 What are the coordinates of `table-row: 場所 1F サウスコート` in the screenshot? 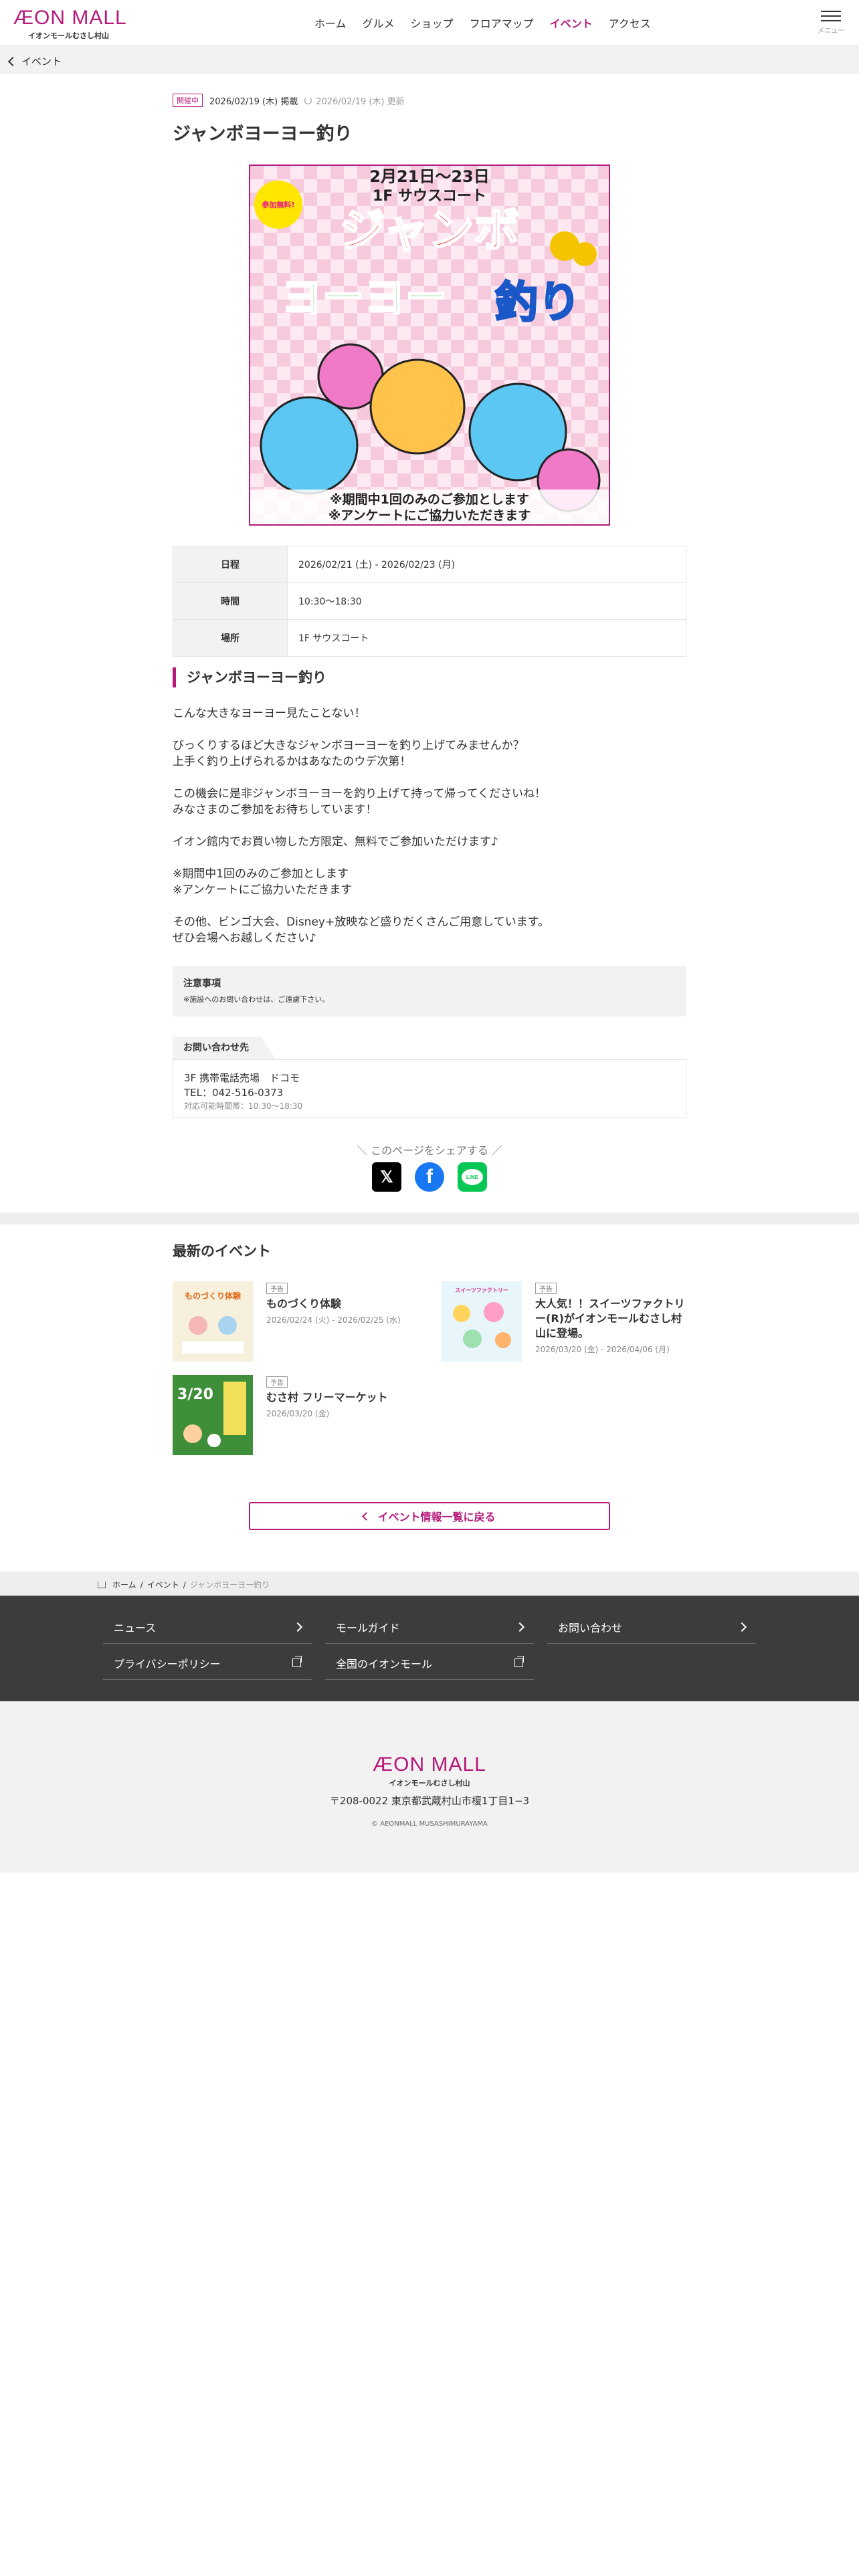 It's located at (429, 638).